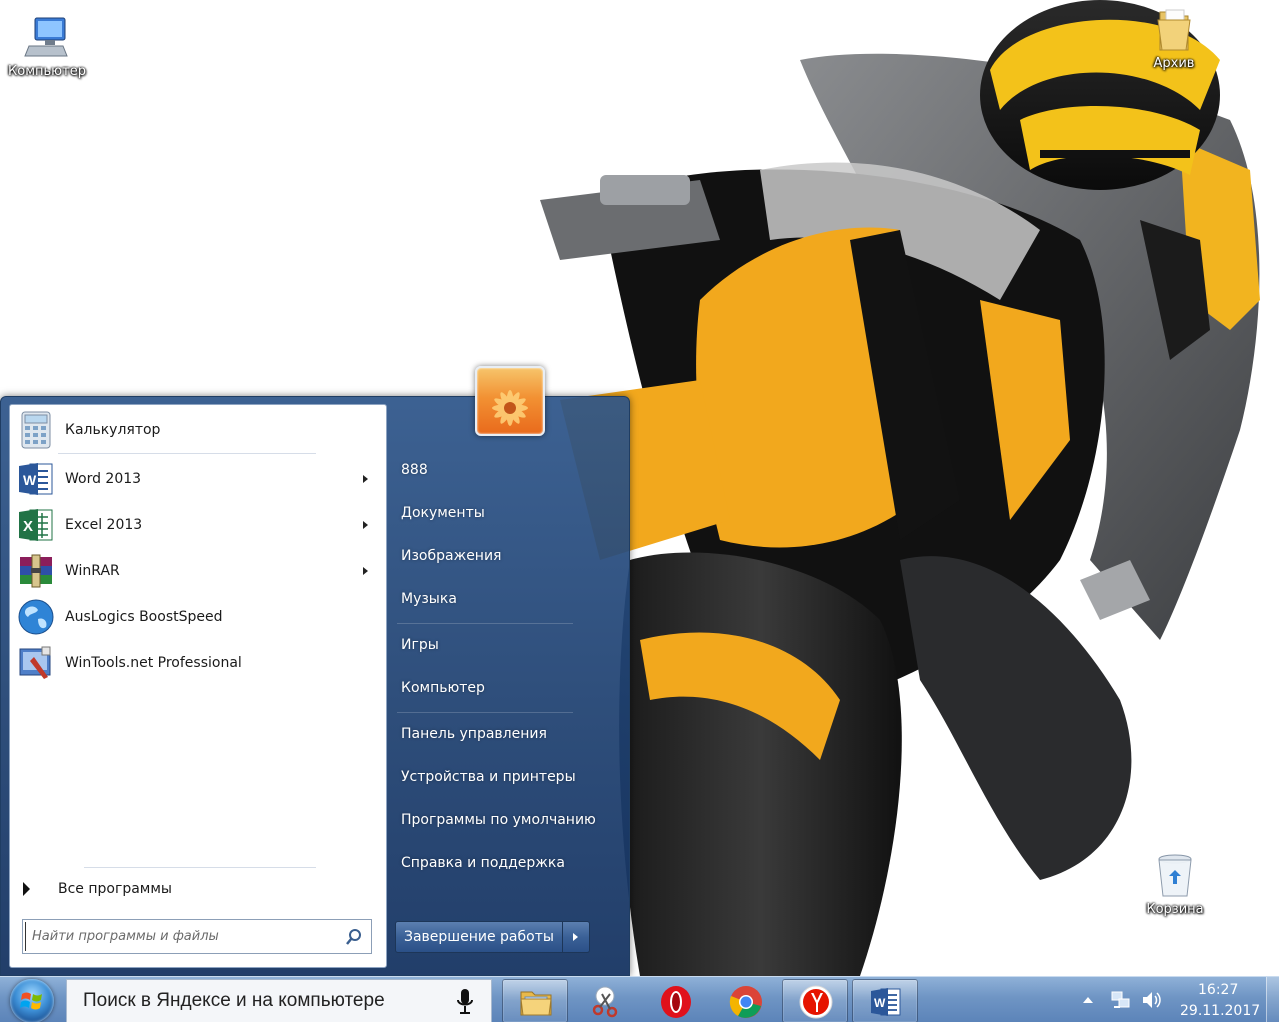 The height and width of the screenshot is (1022, 1279). Describe the element at coordinates (488, 777) in the screenshot. I see `start-link-devices-printers: Устройства и принтеры` at that location.